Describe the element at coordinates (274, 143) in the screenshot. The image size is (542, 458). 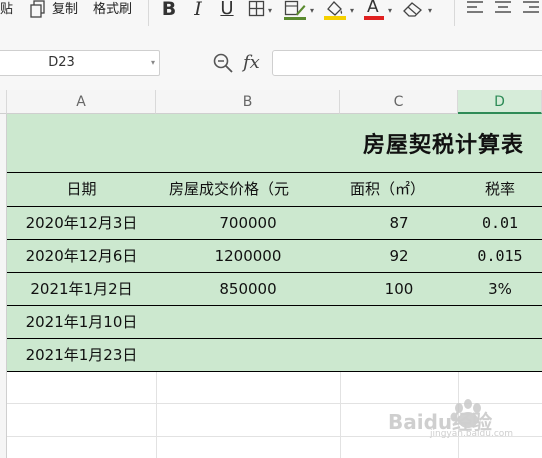
I see `table-title-cell: 房屋契税计算表` at that location.